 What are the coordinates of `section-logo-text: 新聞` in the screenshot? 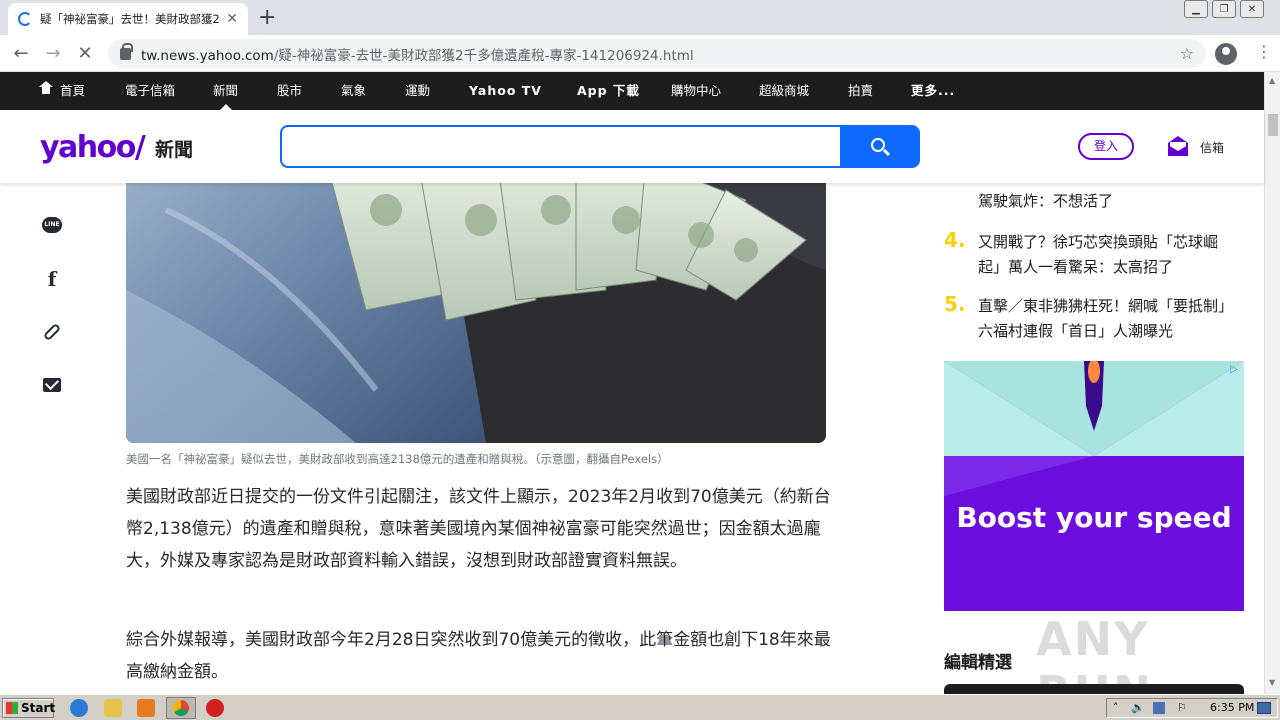 It's located at (174, 148).